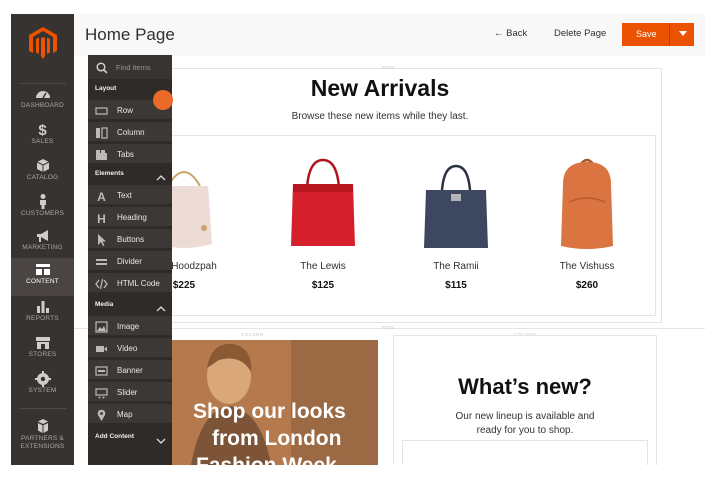  I want to click on nav-item-customers: CUSTOMERS, so click(42, 208).